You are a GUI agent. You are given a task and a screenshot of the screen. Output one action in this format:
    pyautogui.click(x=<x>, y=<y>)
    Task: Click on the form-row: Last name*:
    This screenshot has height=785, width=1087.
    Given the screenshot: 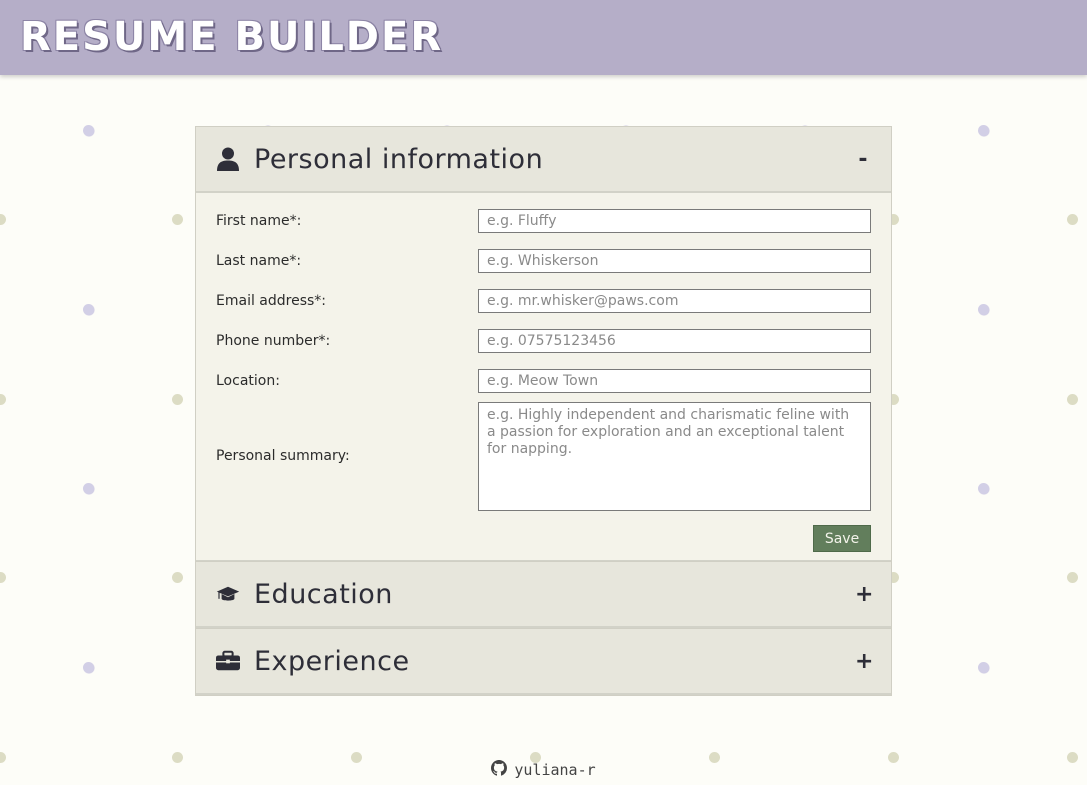 What is the action you would take?
    pyautogui.click(x=543, y=261)
    